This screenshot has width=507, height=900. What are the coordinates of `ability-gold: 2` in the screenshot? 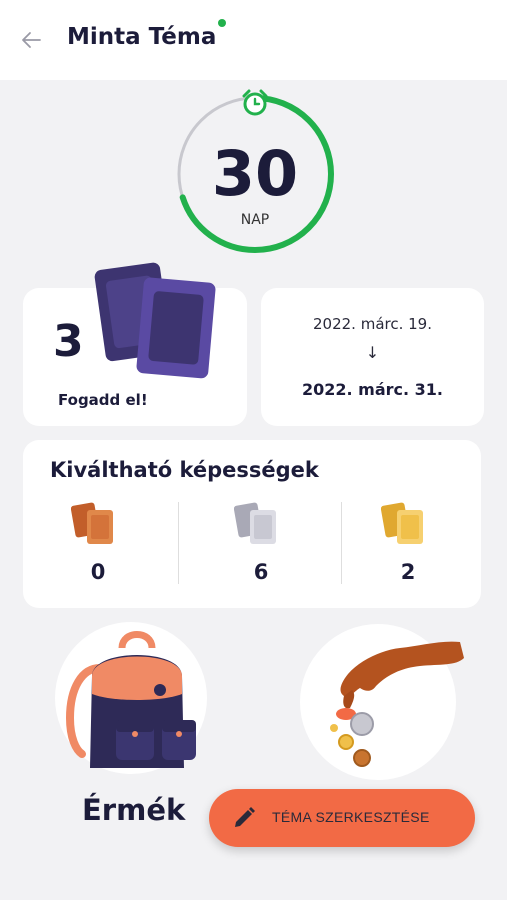 It's located at (408, 547).